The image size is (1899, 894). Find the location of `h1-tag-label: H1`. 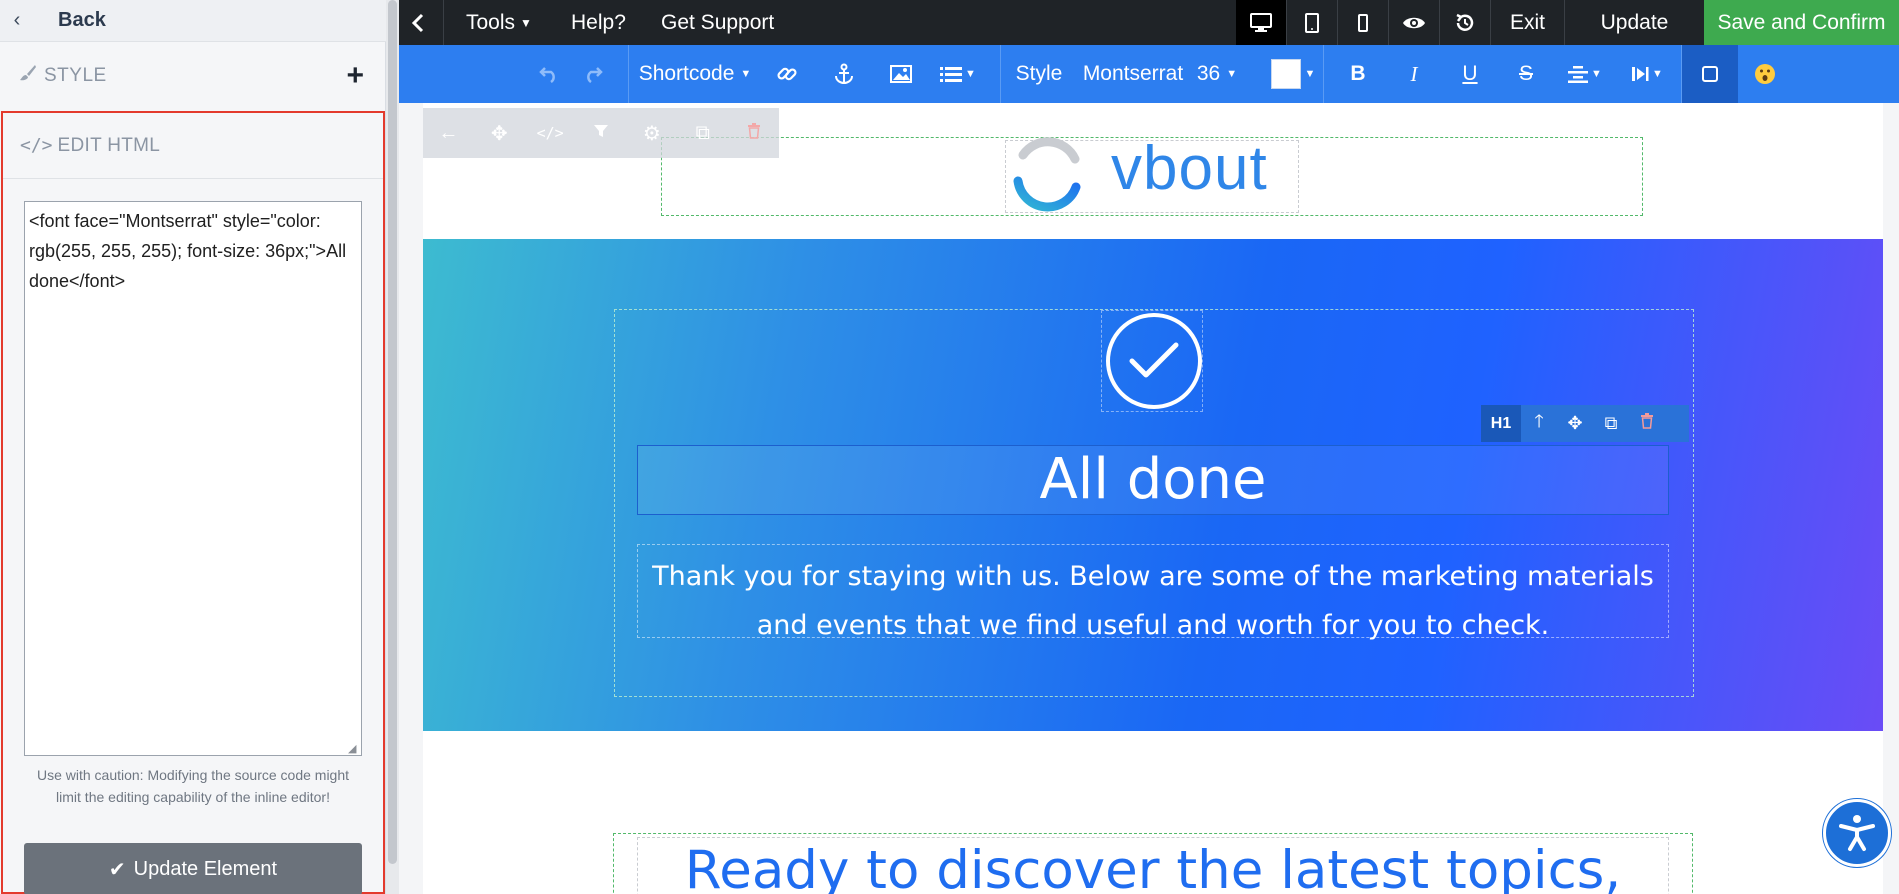

h1-tag-label: H1 is located at coordinates (1501, 423).